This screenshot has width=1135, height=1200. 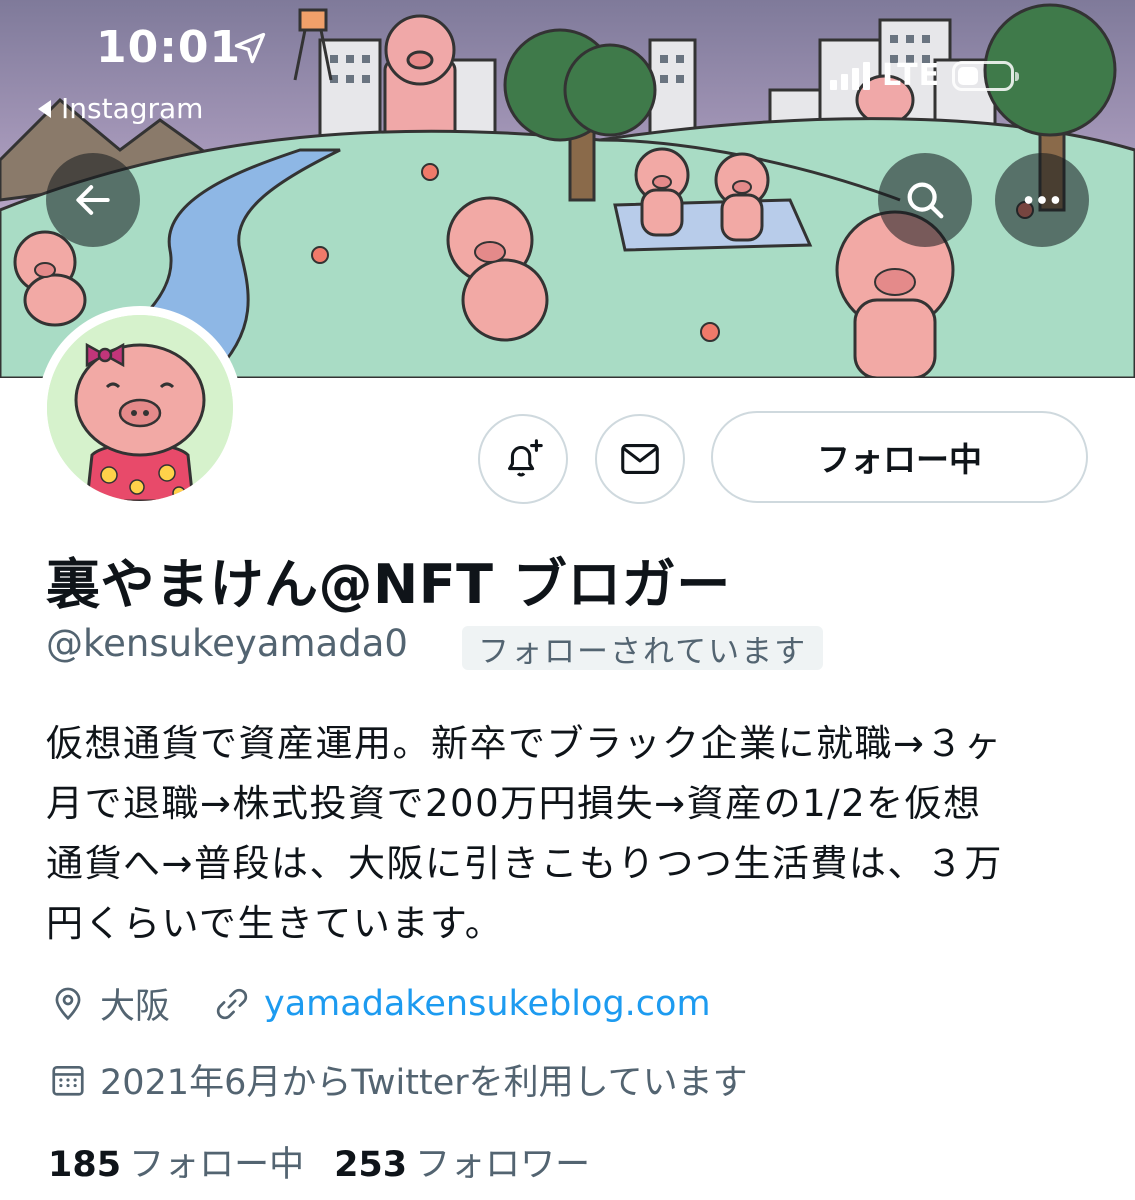 I want to click on arrow-left-icon, so click(x=93, y=200).